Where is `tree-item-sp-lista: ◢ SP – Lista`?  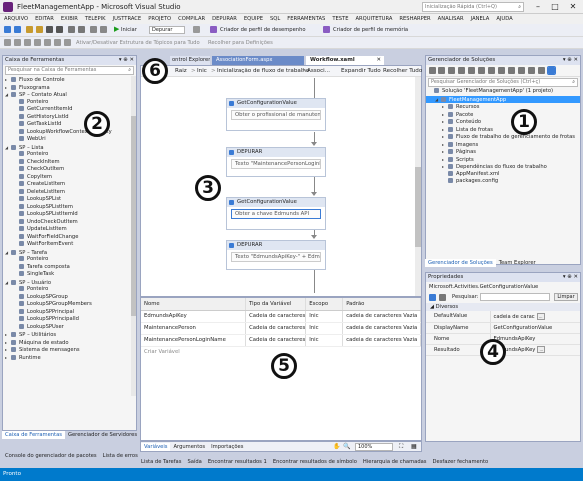
tree-item-sp-lista: ◢ SP – Lista is located at coordinates (69, 148).